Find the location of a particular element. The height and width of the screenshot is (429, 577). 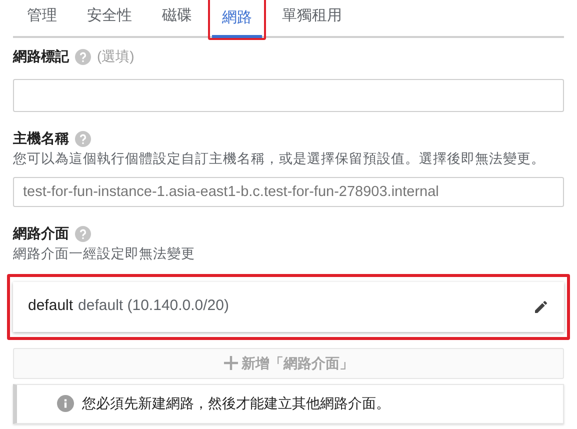

info-icon is located at coordinates (65, 403).